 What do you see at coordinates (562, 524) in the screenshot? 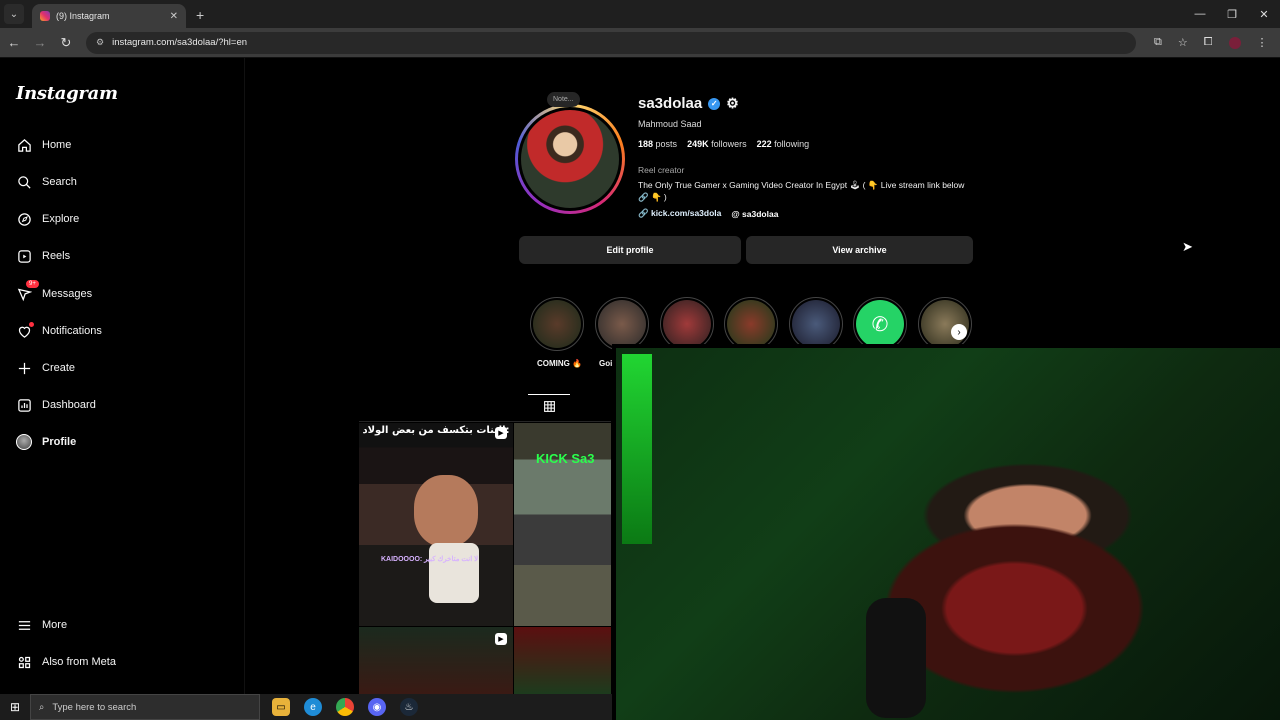
I see `post-thumbnail: KICK Sa3` at bounding box center [562, 524].